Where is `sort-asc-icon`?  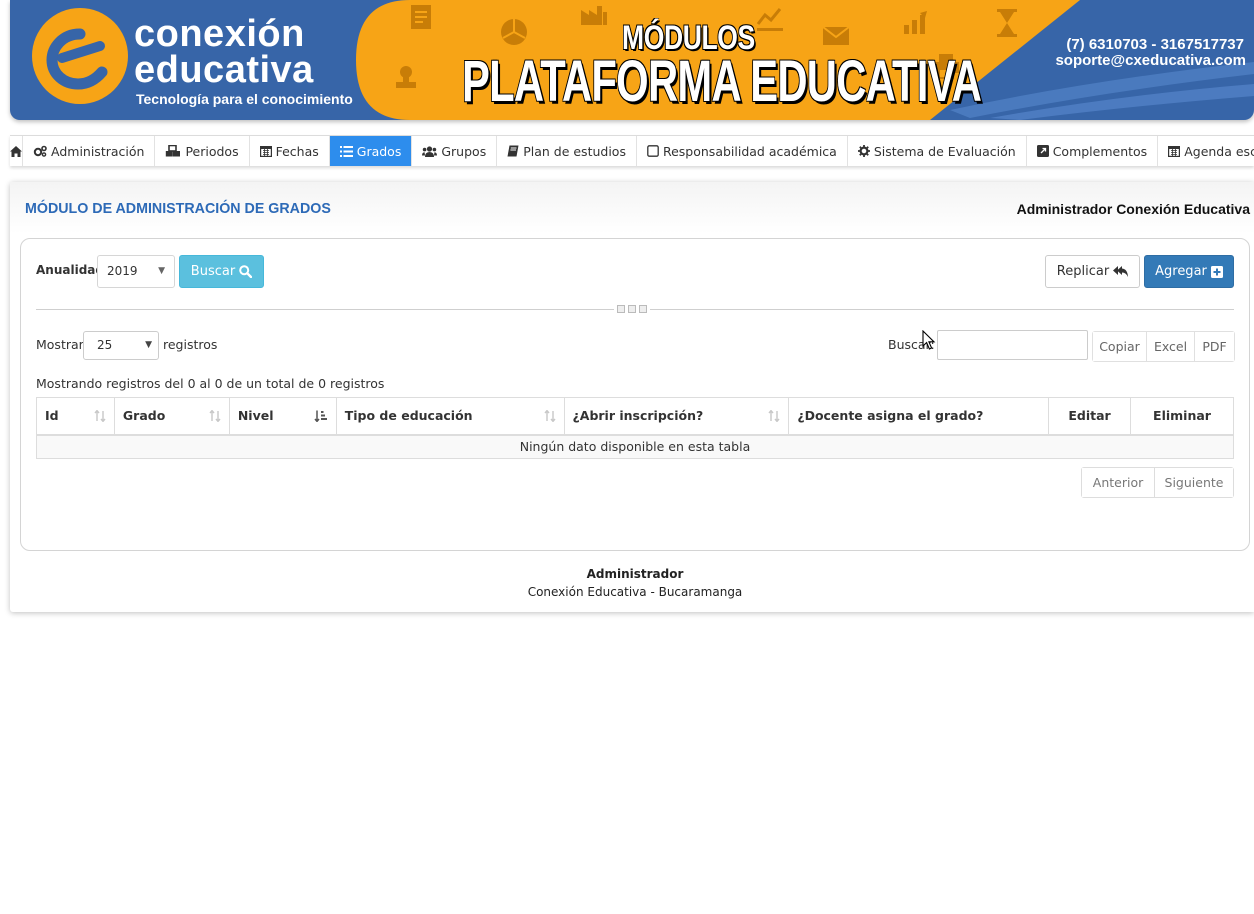
sort-asc-icon is located at coordinates (320, 416).